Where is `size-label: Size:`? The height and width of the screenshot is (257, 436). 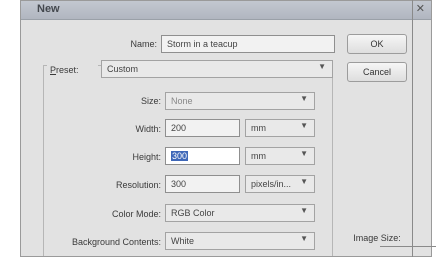
size-label: Size: is located at coordinates (150, 101).